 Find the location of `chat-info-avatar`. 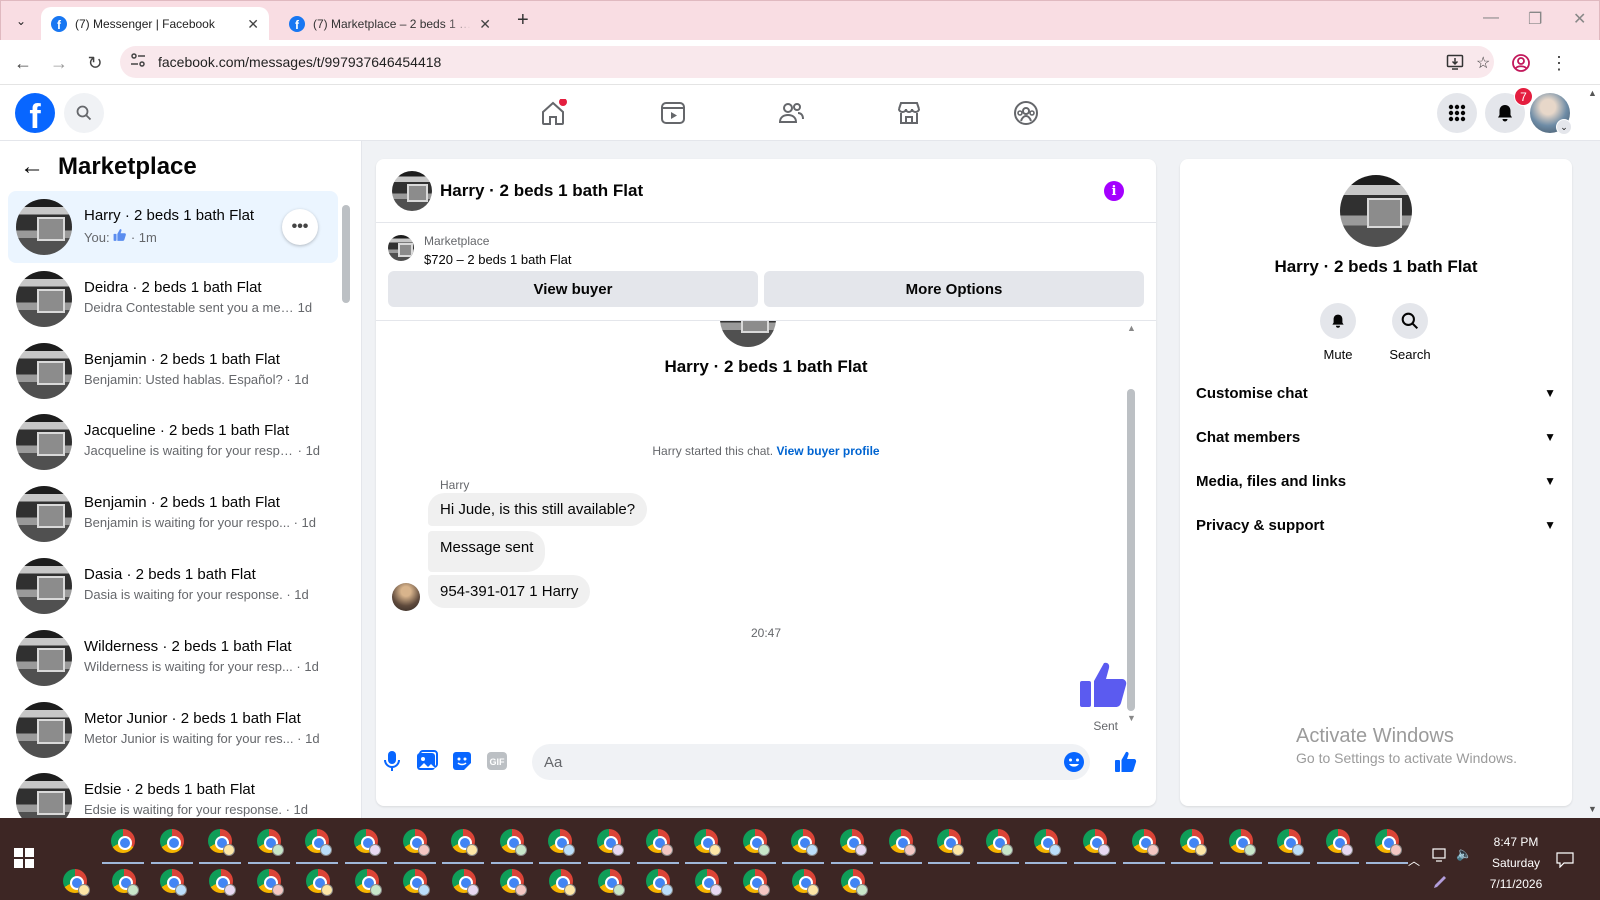

chat-info-avatar is located at coordinates (1376, 211).